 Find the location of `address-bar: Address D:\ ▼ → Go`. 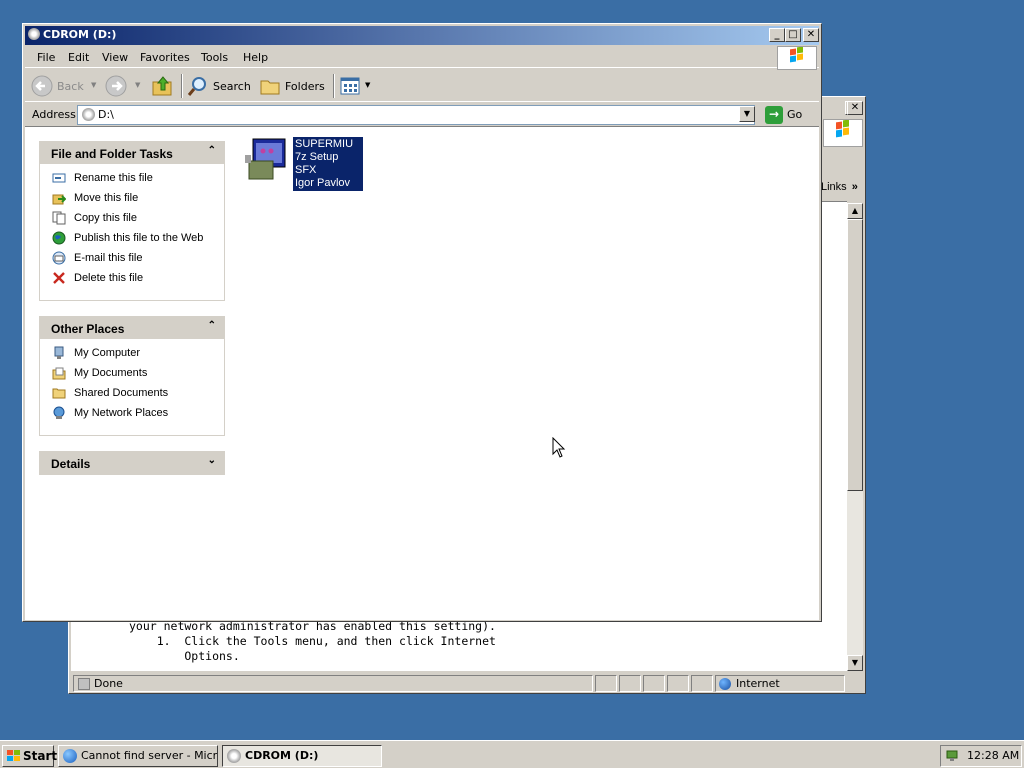

address-bar: Address D:\ ▼ → Go is located at coordinates (422, 115).